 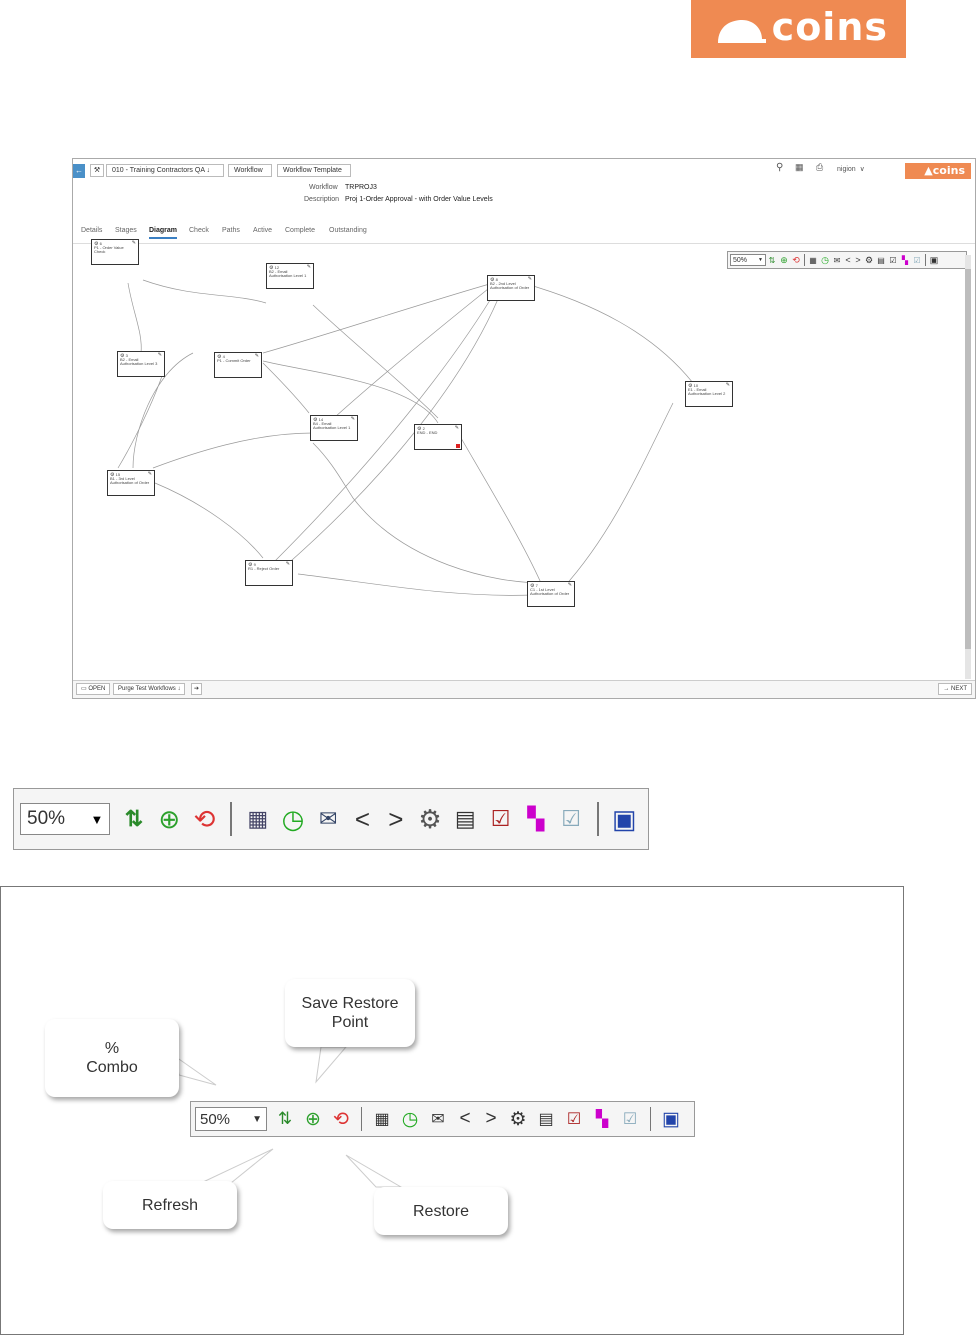 I want to click on calculator-icon: ▤, so click(x=465, y=819).